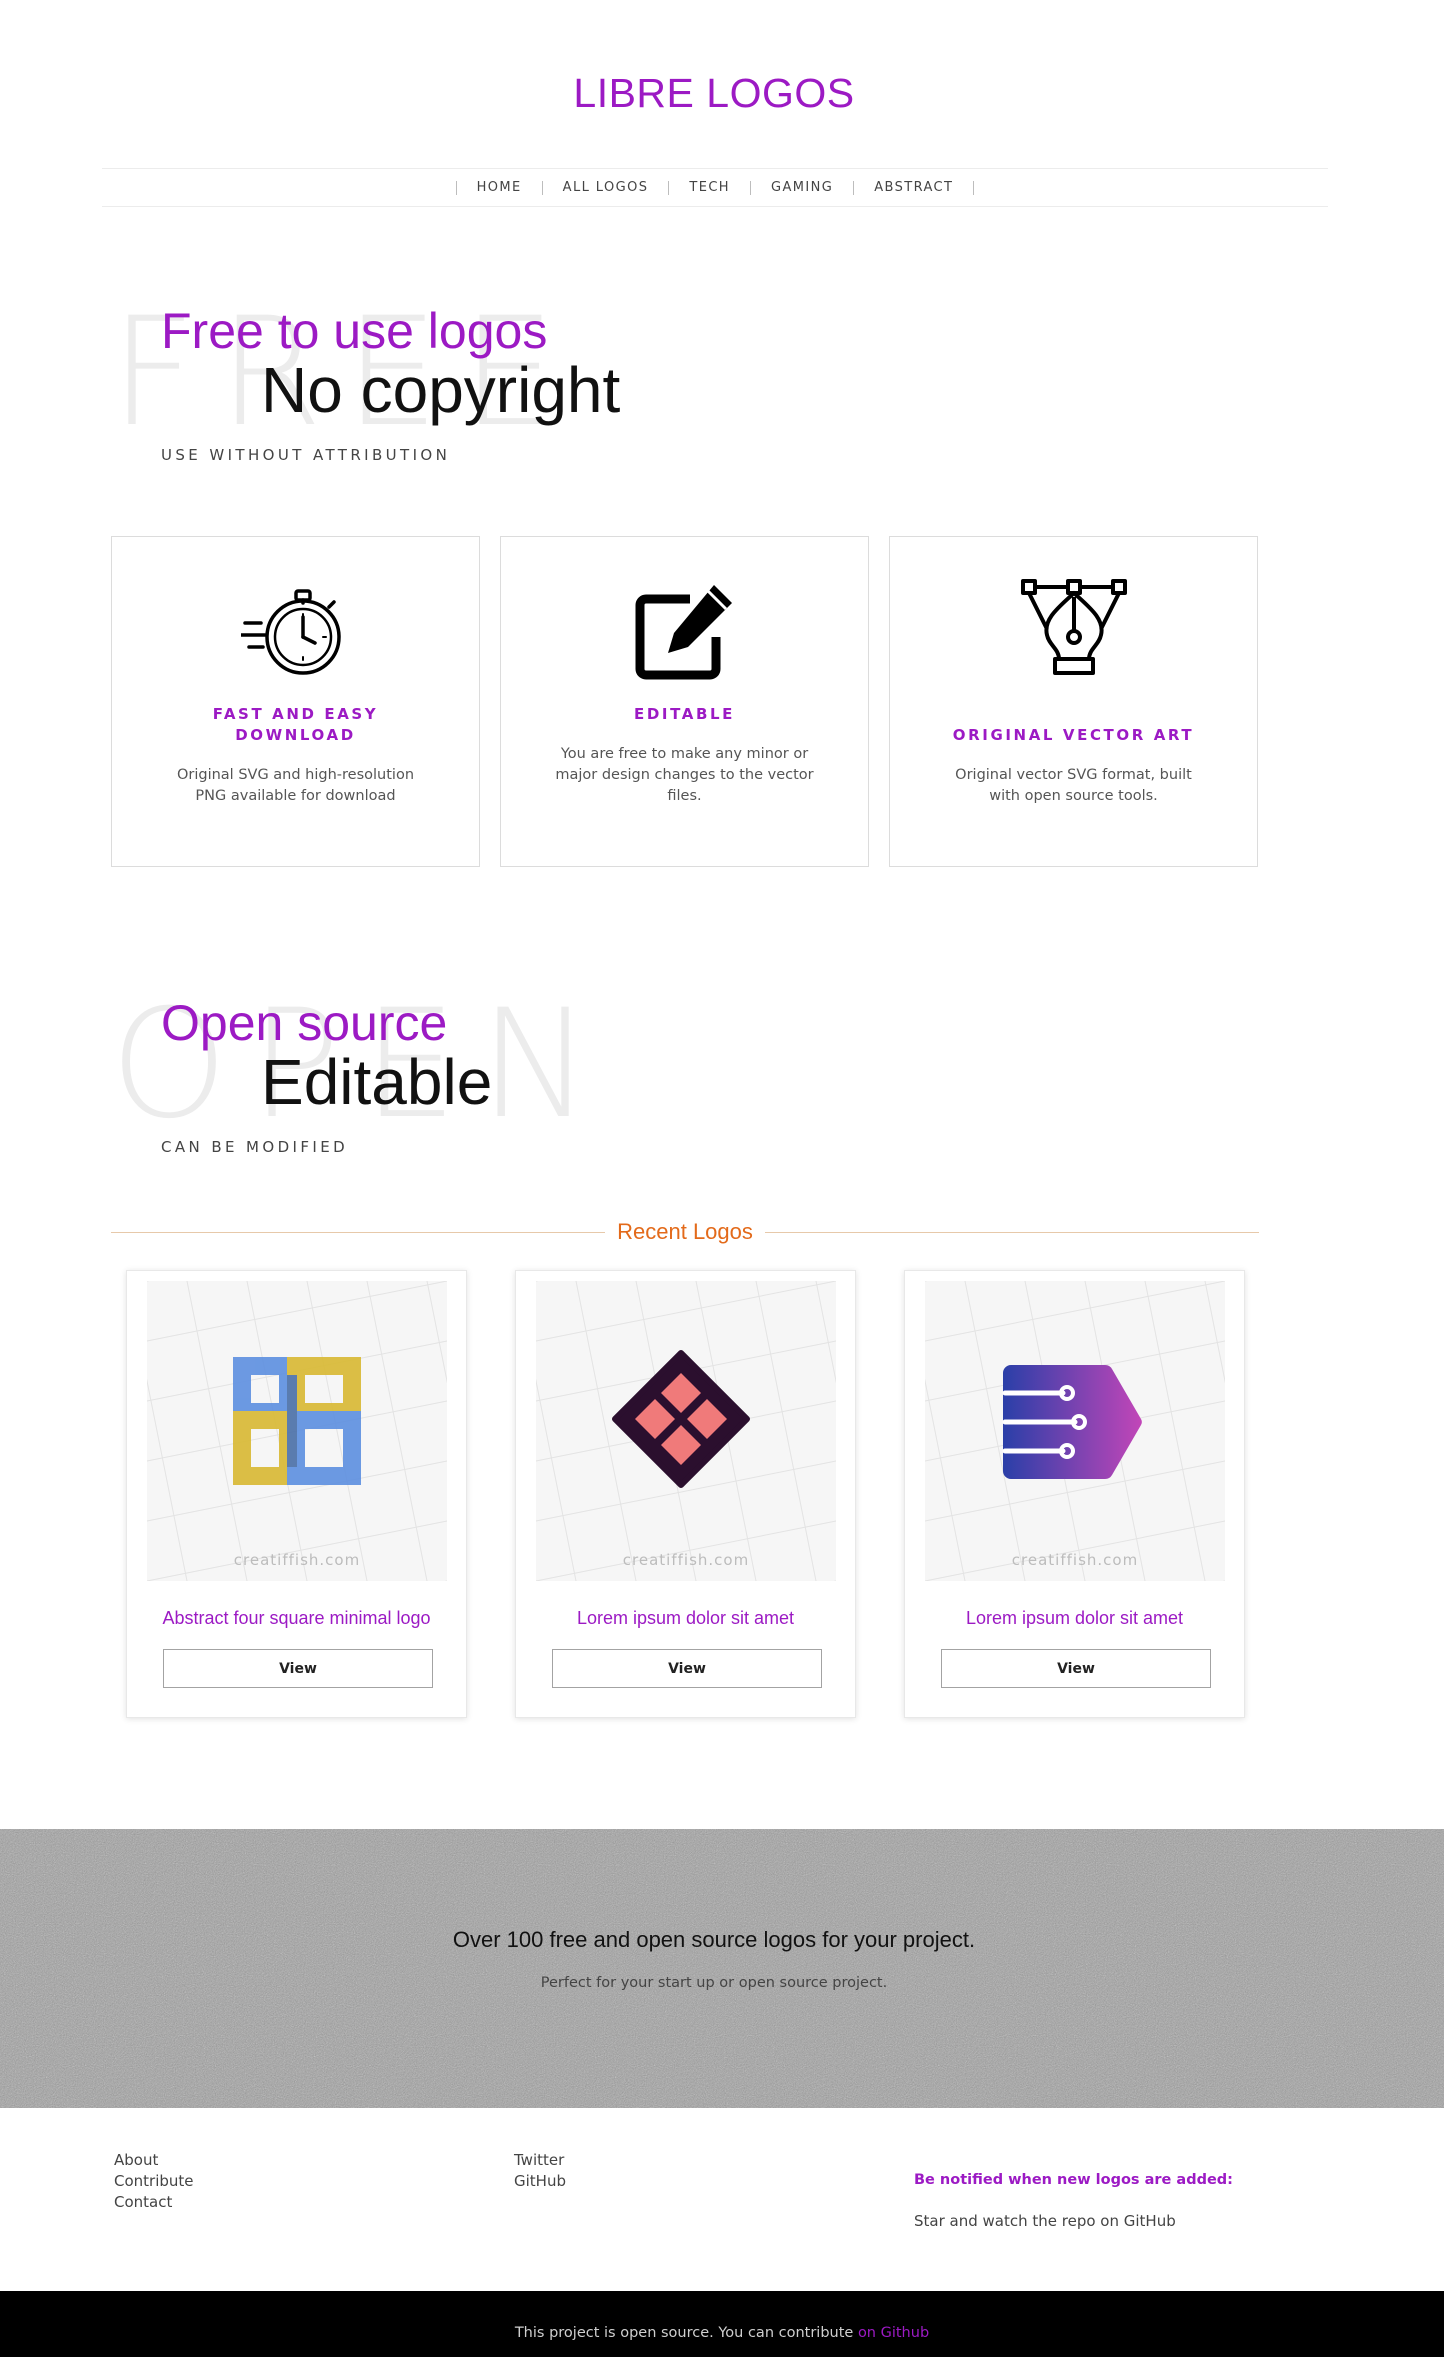 The width and height of the screenshot is (1444, 2357). What do you see at coordinates (893, 2333) in the screenshot?
I see `github-link: on Github` at bounding box center [893, 2333].